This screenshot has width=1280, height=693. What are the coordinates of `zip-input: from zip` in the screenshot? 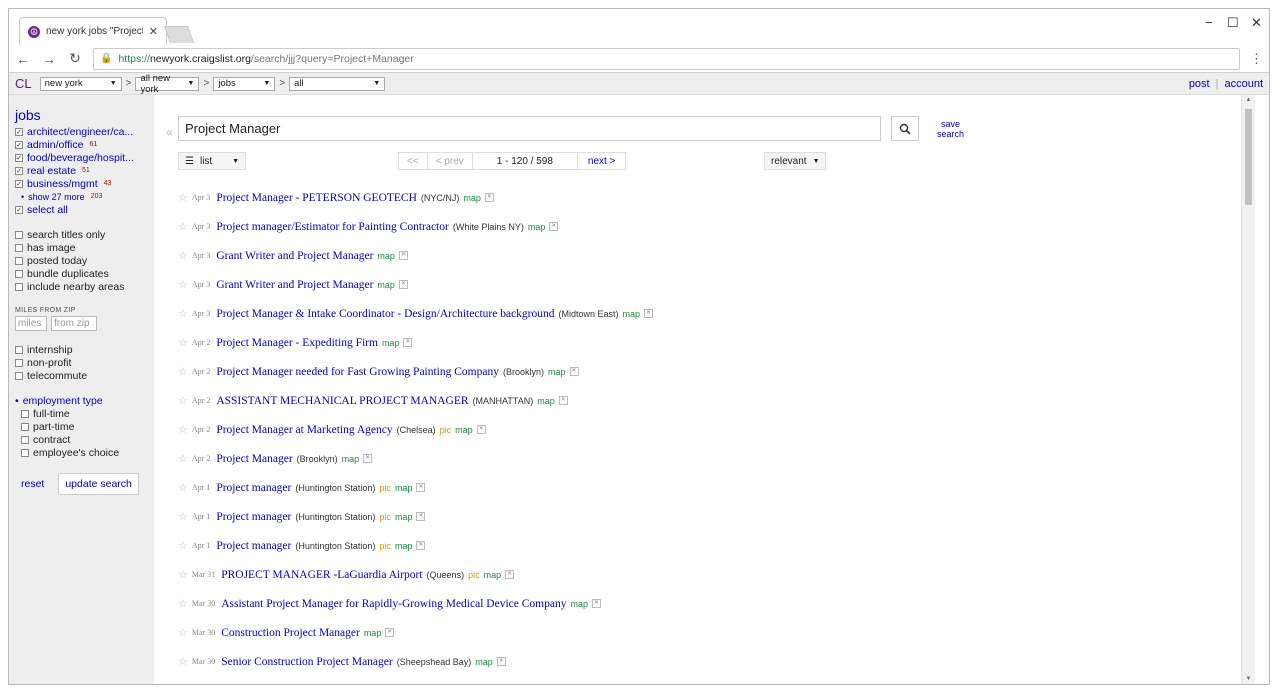 It's located at (74, 323).